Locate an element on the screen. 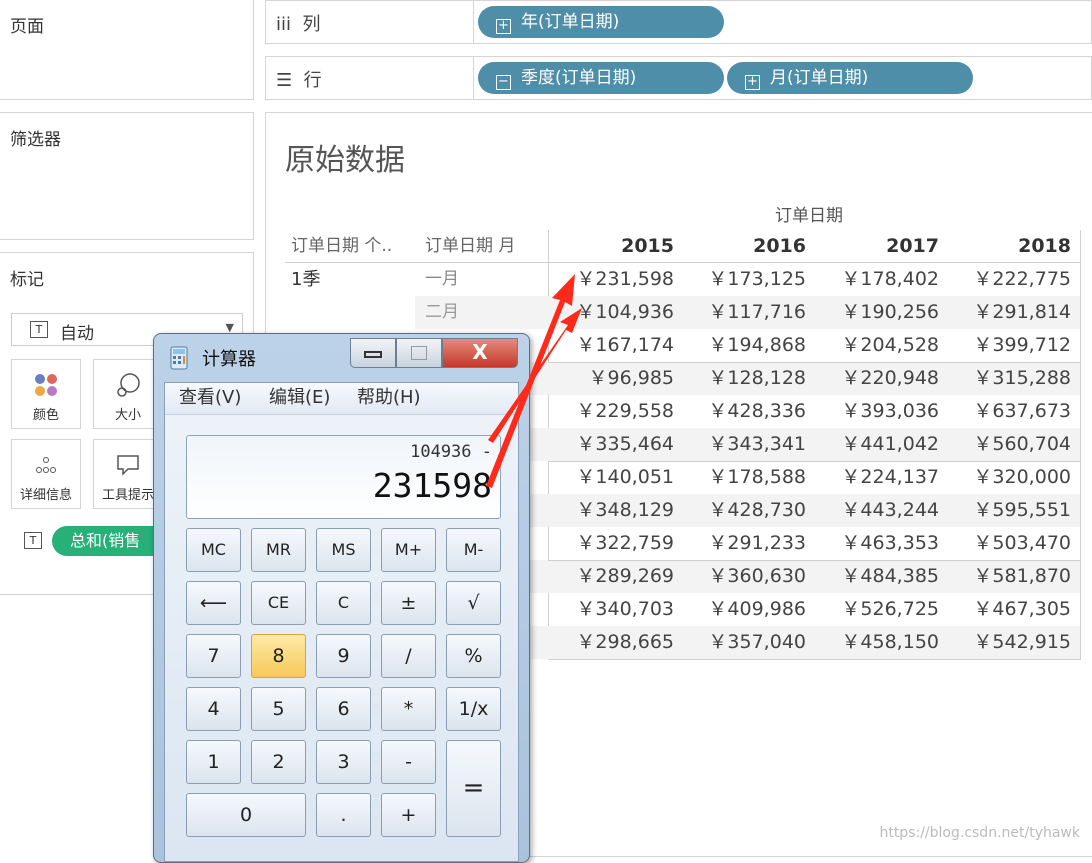  key-button: + is located at coordinates (408, 815).